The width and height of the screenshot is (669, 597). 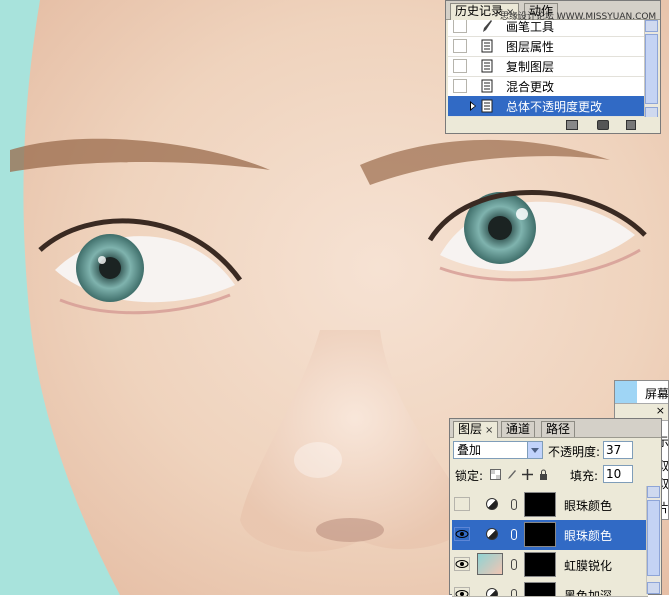 What do you see at coordinates (631, 125) in the screenshot?
I see `trash-icon` at bounding box center [631, 125].